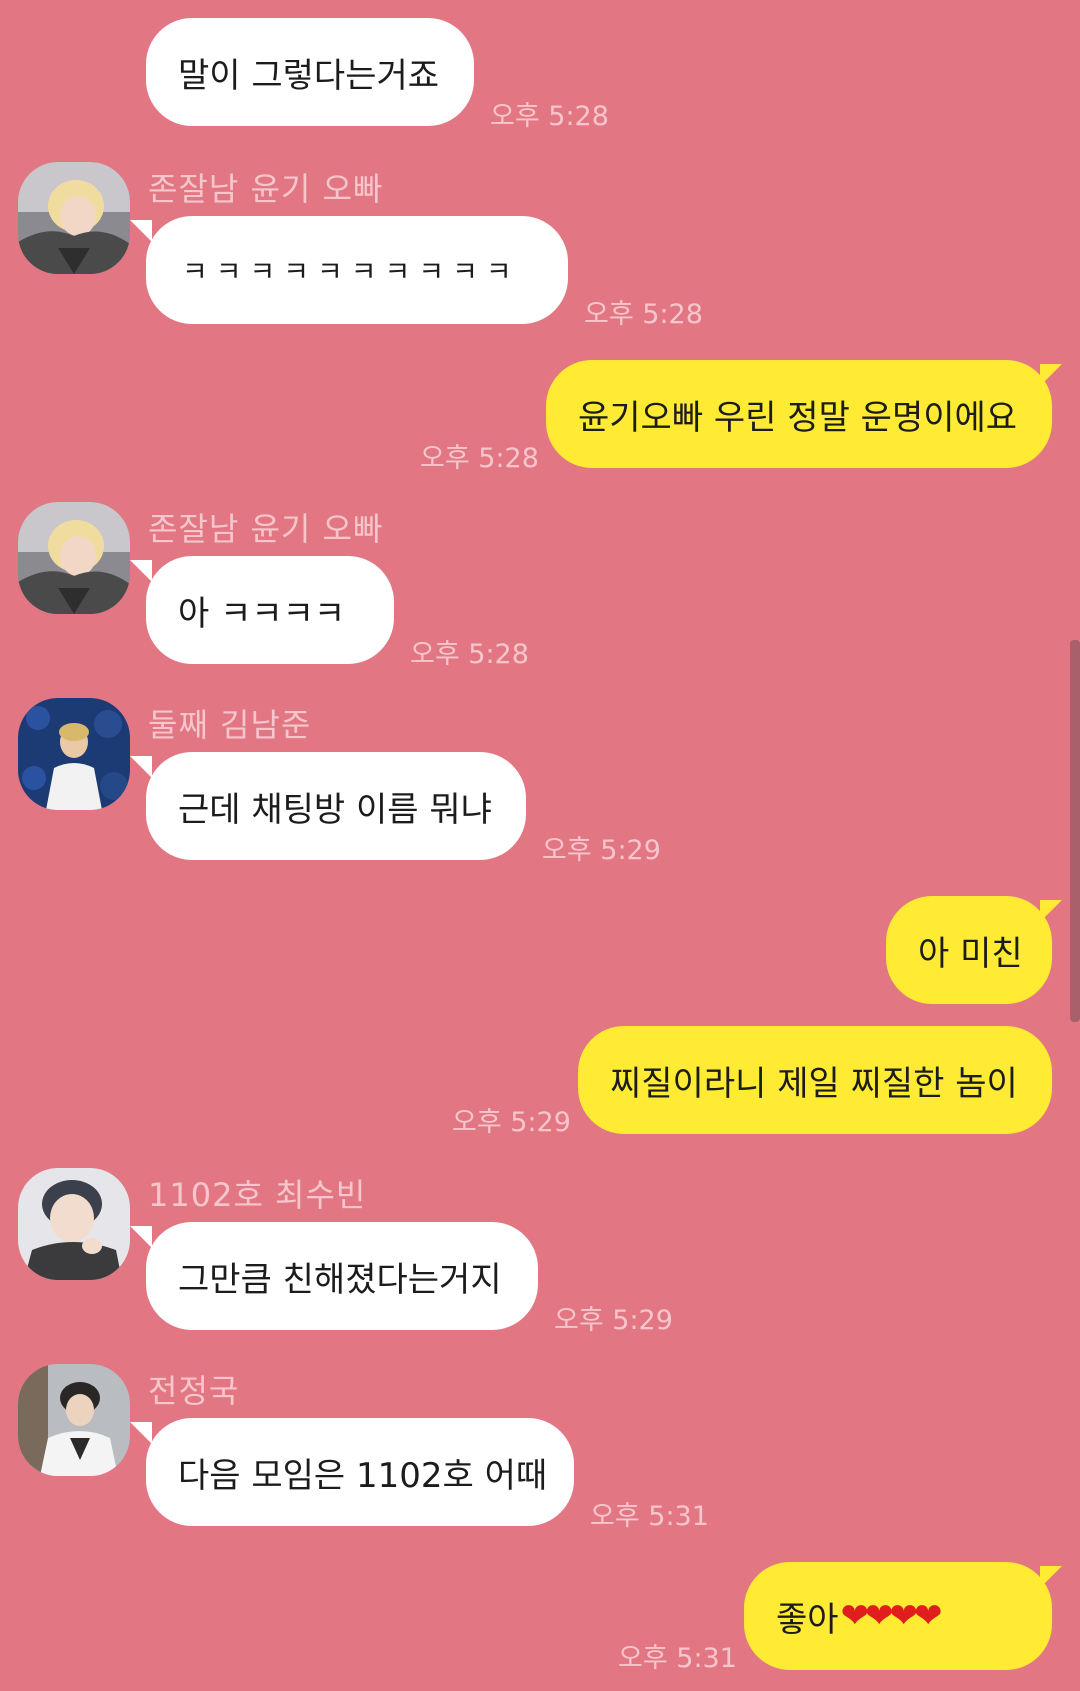 The height and width of the screenshot is (1691, 1080). What do you see at coordinates (262, 613) in the screenshot?
I see `message-text: 아 ㅋㅋㅋㅋ` at bounding box center [262, 613].